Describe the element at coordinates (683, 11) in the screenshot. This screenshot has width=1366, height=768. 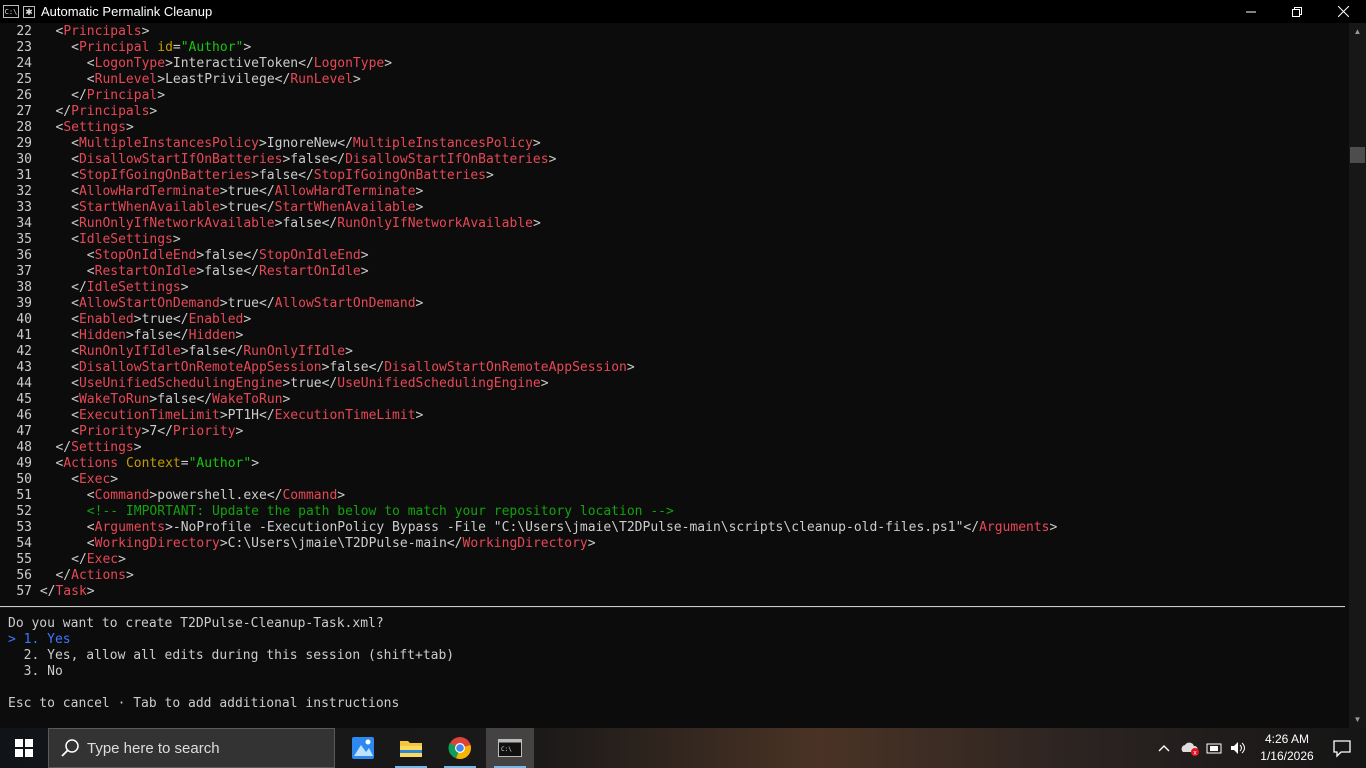
I see `window-title-bar: C:\ ✱ Automatic Permalink Cleanup` at that location.